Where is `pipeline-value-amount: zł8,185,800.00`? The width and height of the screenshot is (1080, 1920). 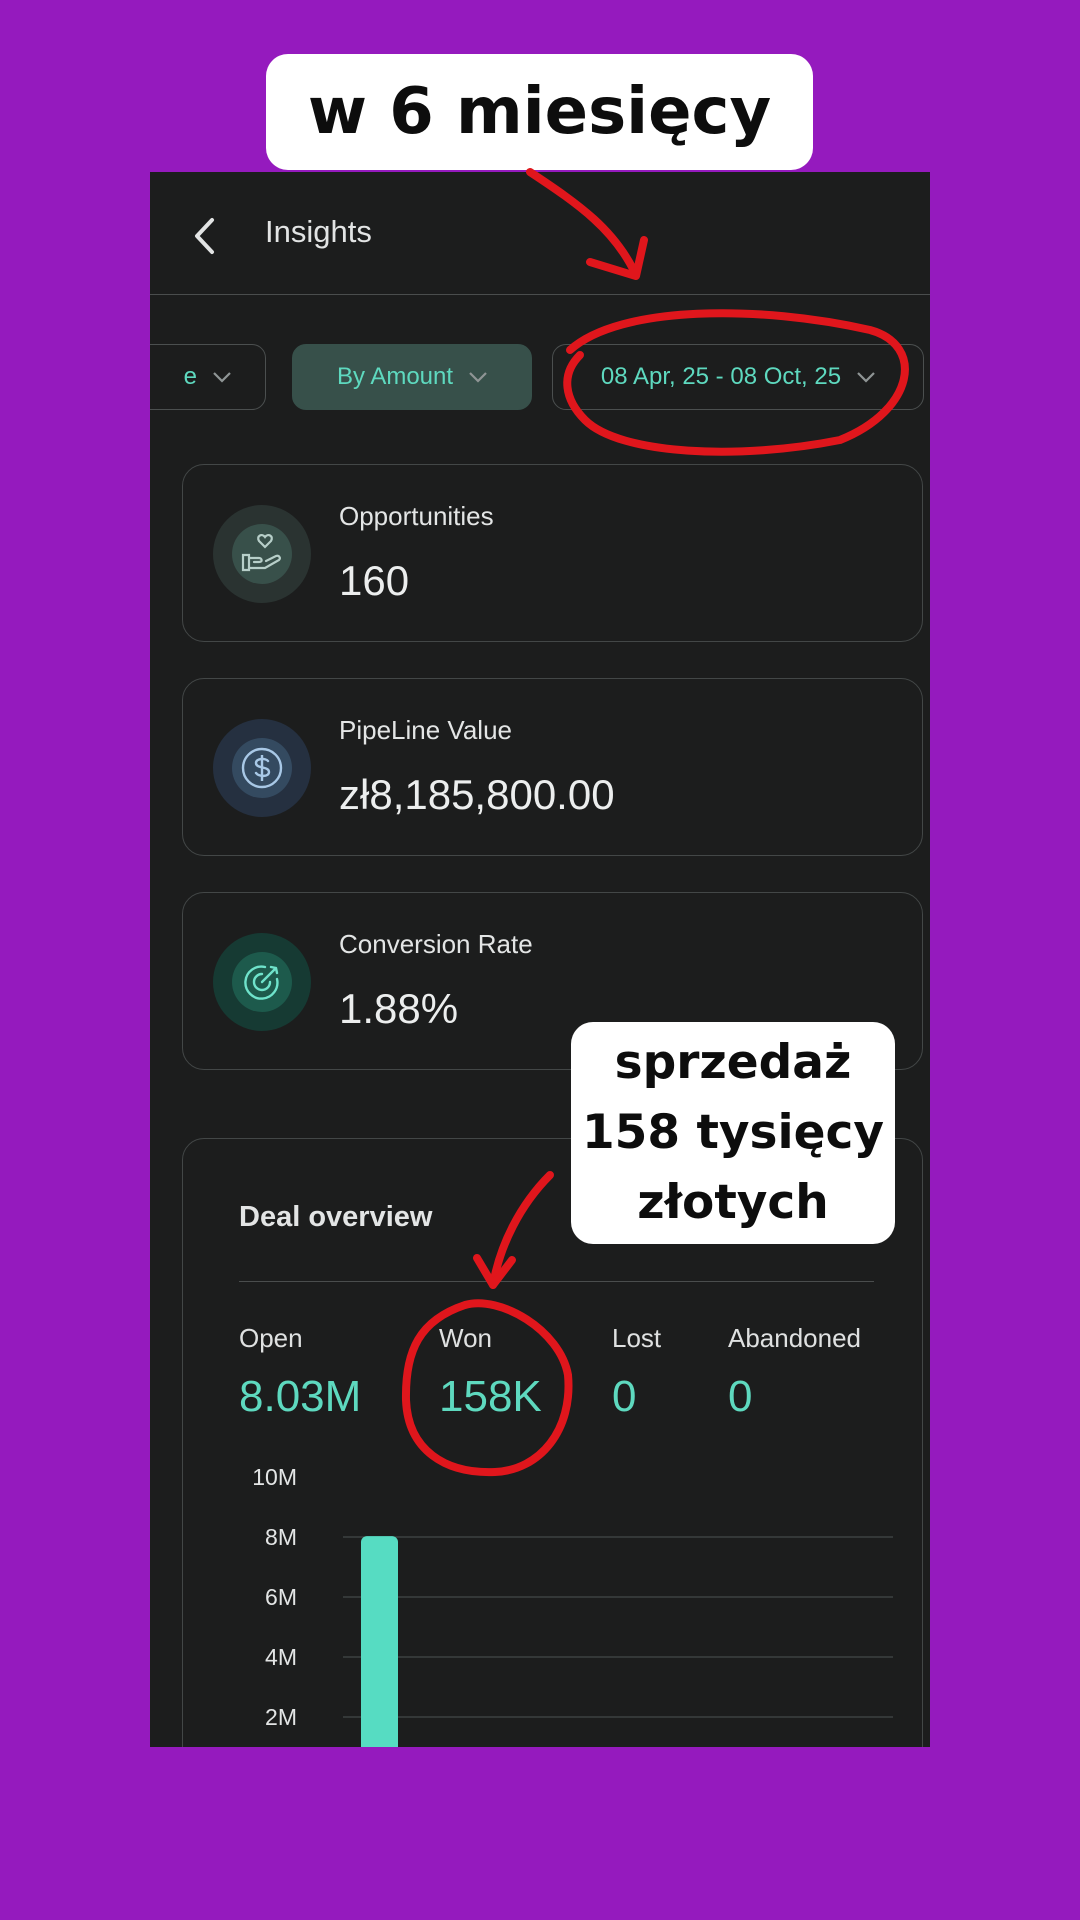
pipeline-value-amount: zł8,185,800.00 is located at coordinates (477, 794).